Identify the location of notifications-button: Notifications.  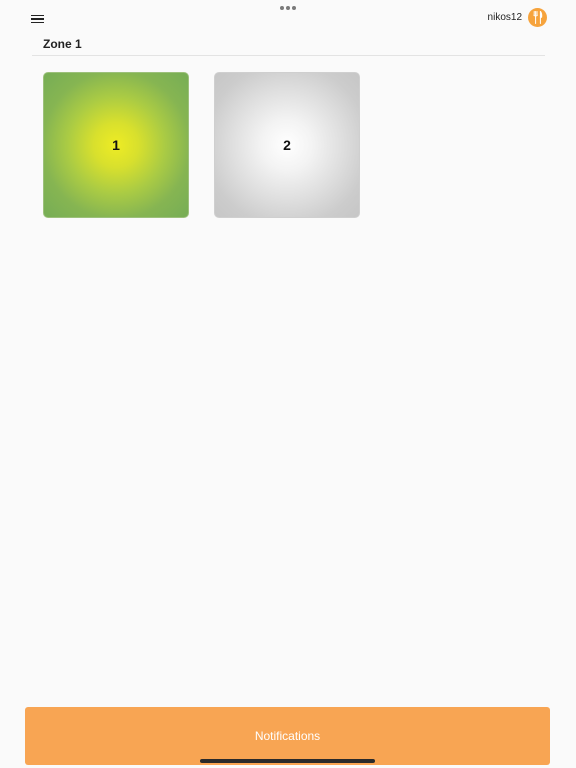
(287, 736).